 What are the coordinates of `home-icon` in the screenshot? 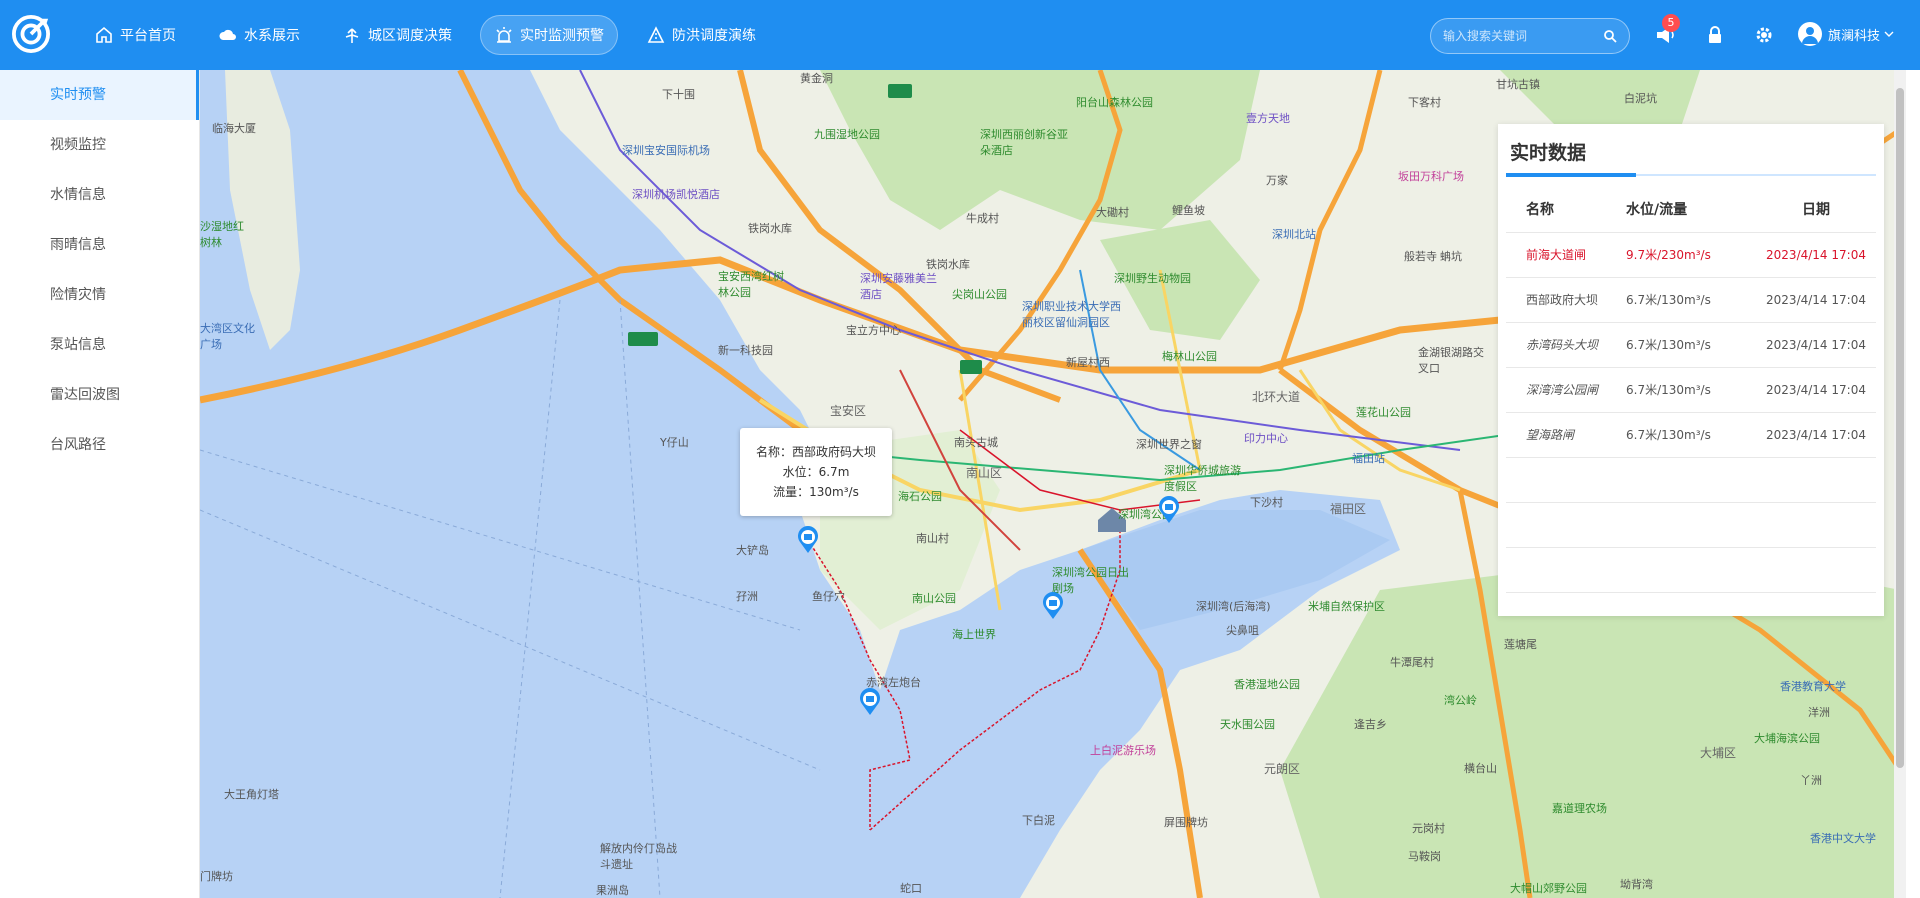 It's located at (104, 34).